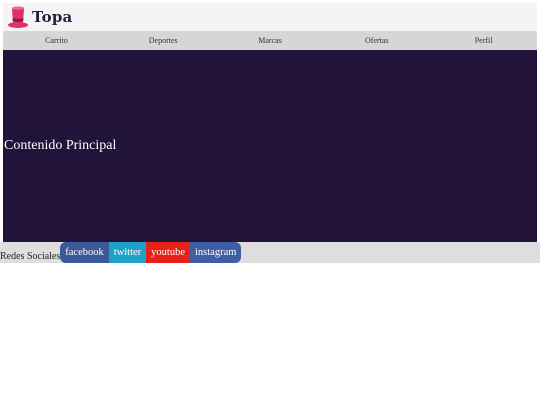 This screenshot has height=405, width=540. What do you see at coordinates (163, 40) in the screenshot?
I see `nav-item-deportes: Deportes` at bounding box center [163, 40].